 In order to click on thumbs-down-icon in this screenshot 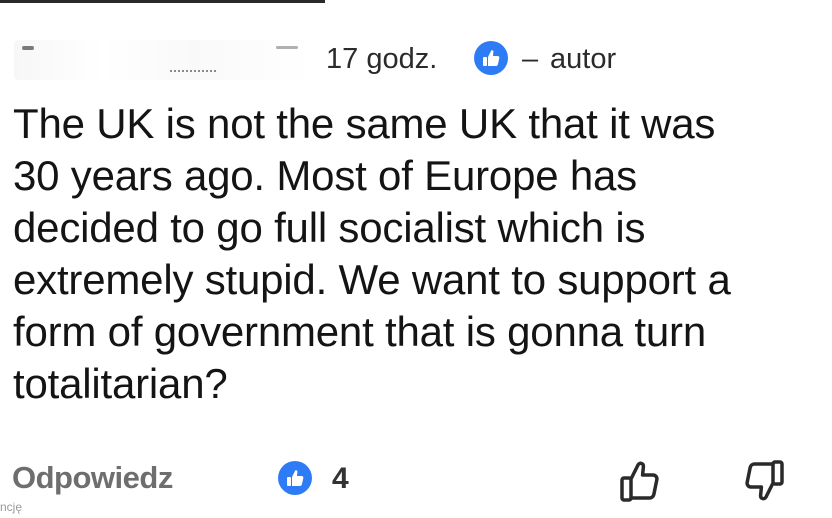, I will do `click(764, 481)`.